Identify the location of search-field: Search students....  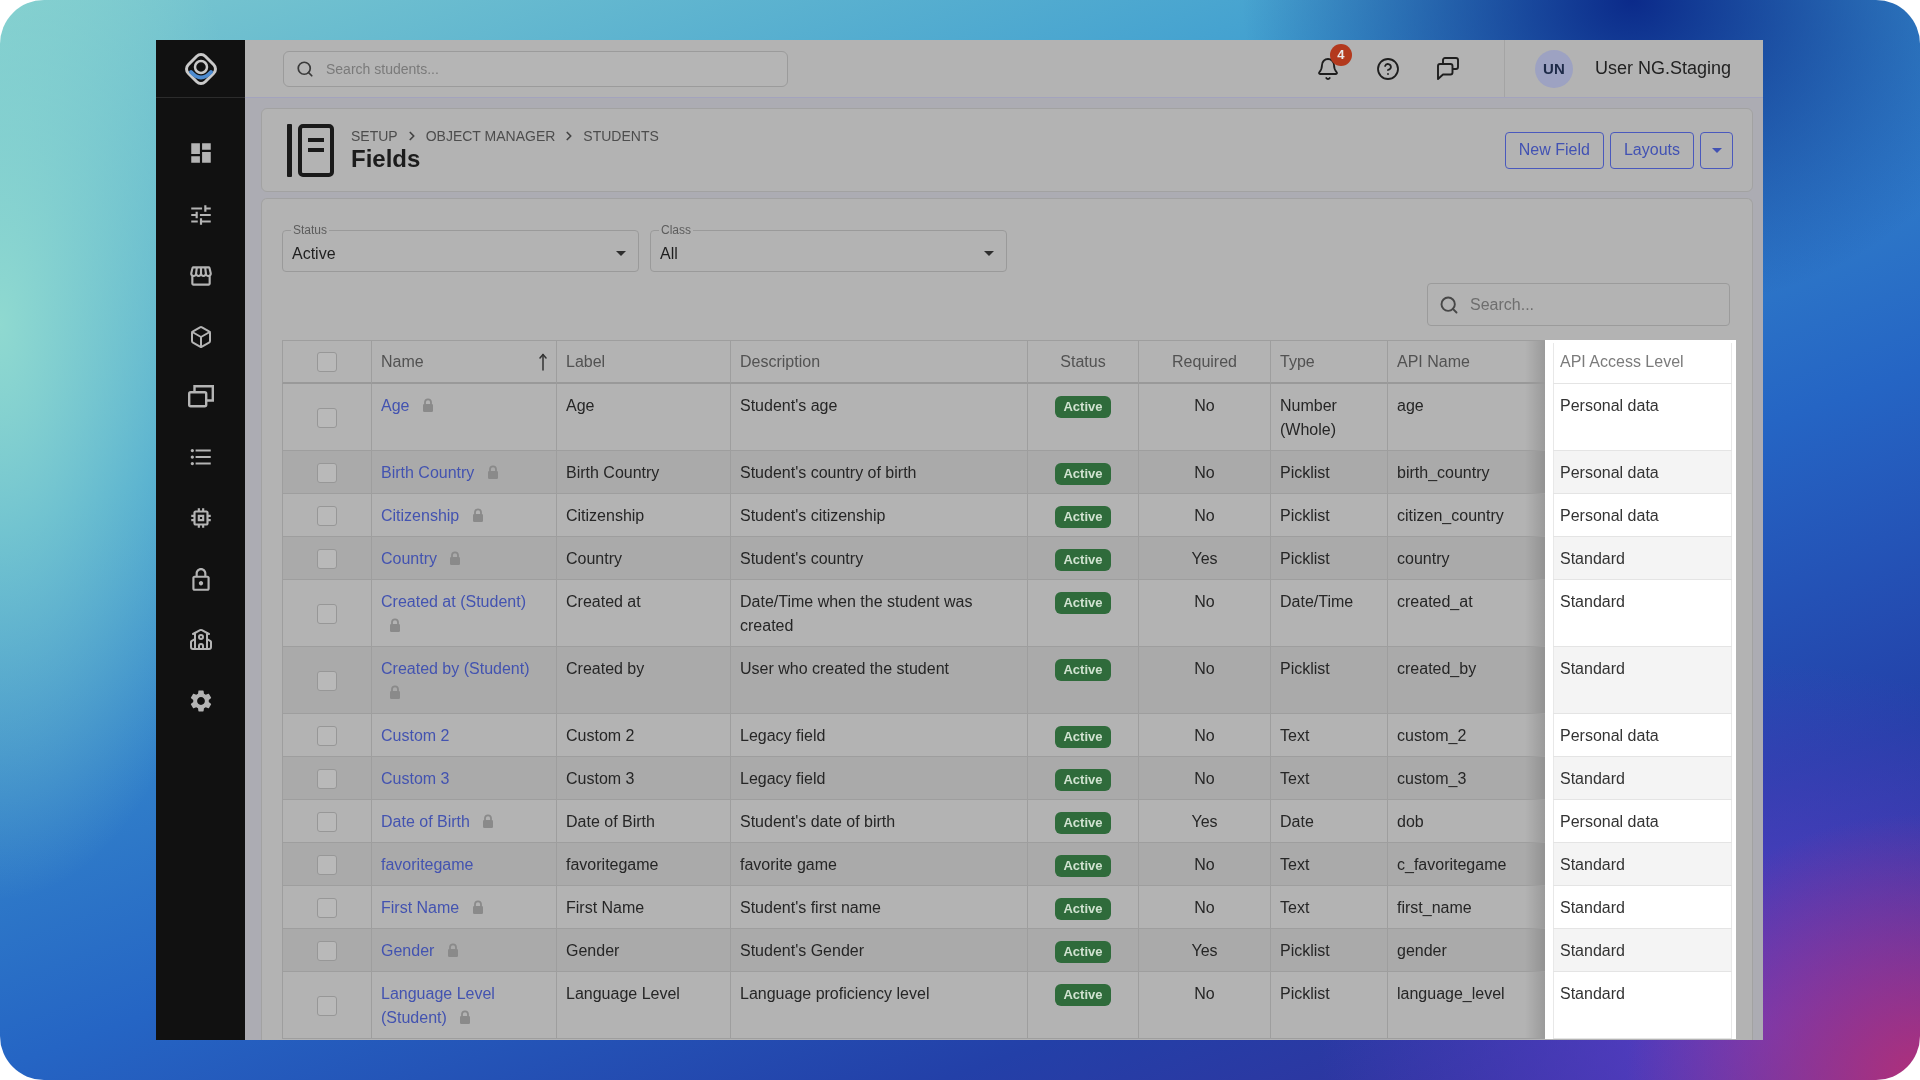
(535, 68).